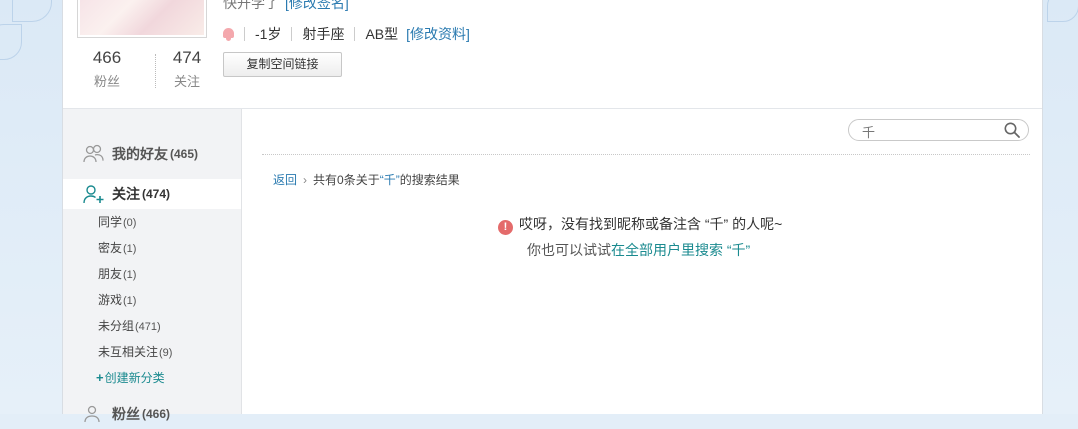  Describe the element at coordinates (110, 274) in the screenshot. I see `subgroup-label: 朋友` at that location.